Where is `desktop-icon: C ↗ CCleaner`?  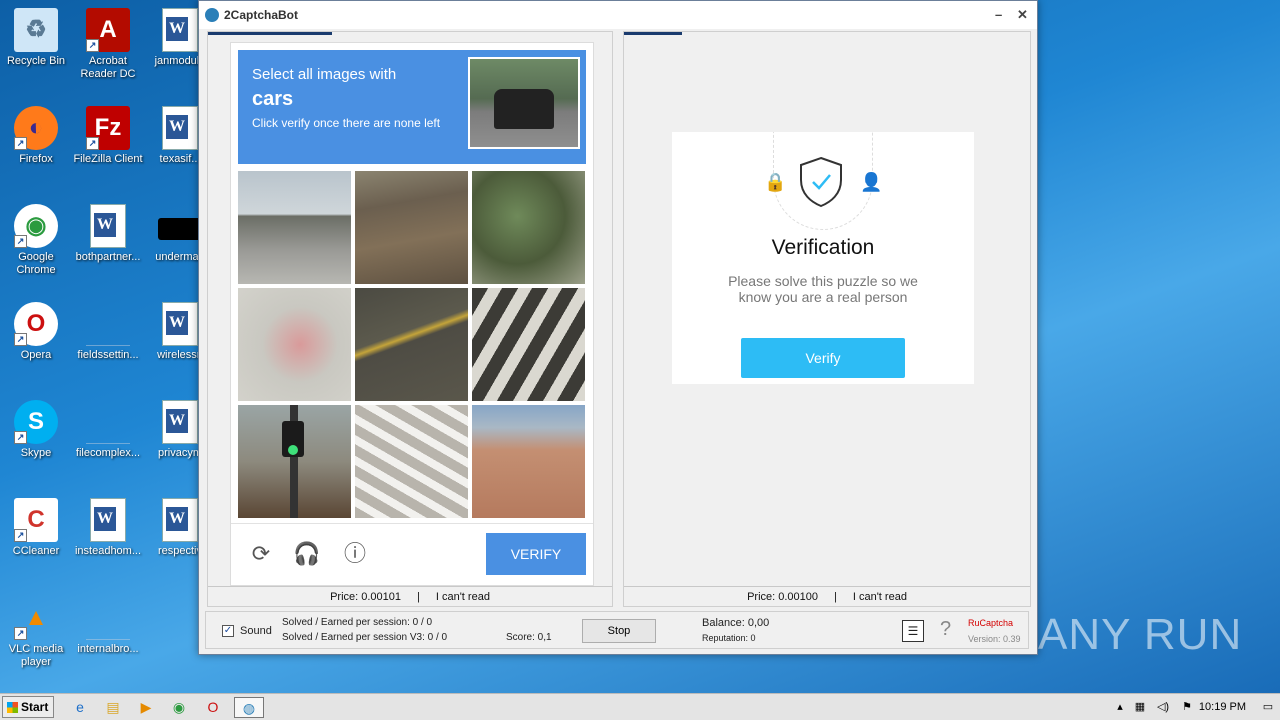
desktop-icon: C ↗ CCleaner is located at coordinates (37, 528).